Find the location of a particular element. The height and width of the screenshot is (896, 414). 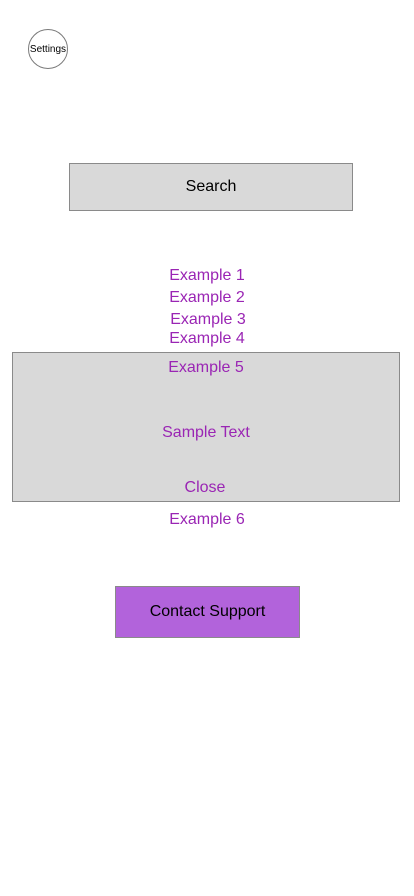

example-1-link: Example 1 is located at coordinates (207, 276).